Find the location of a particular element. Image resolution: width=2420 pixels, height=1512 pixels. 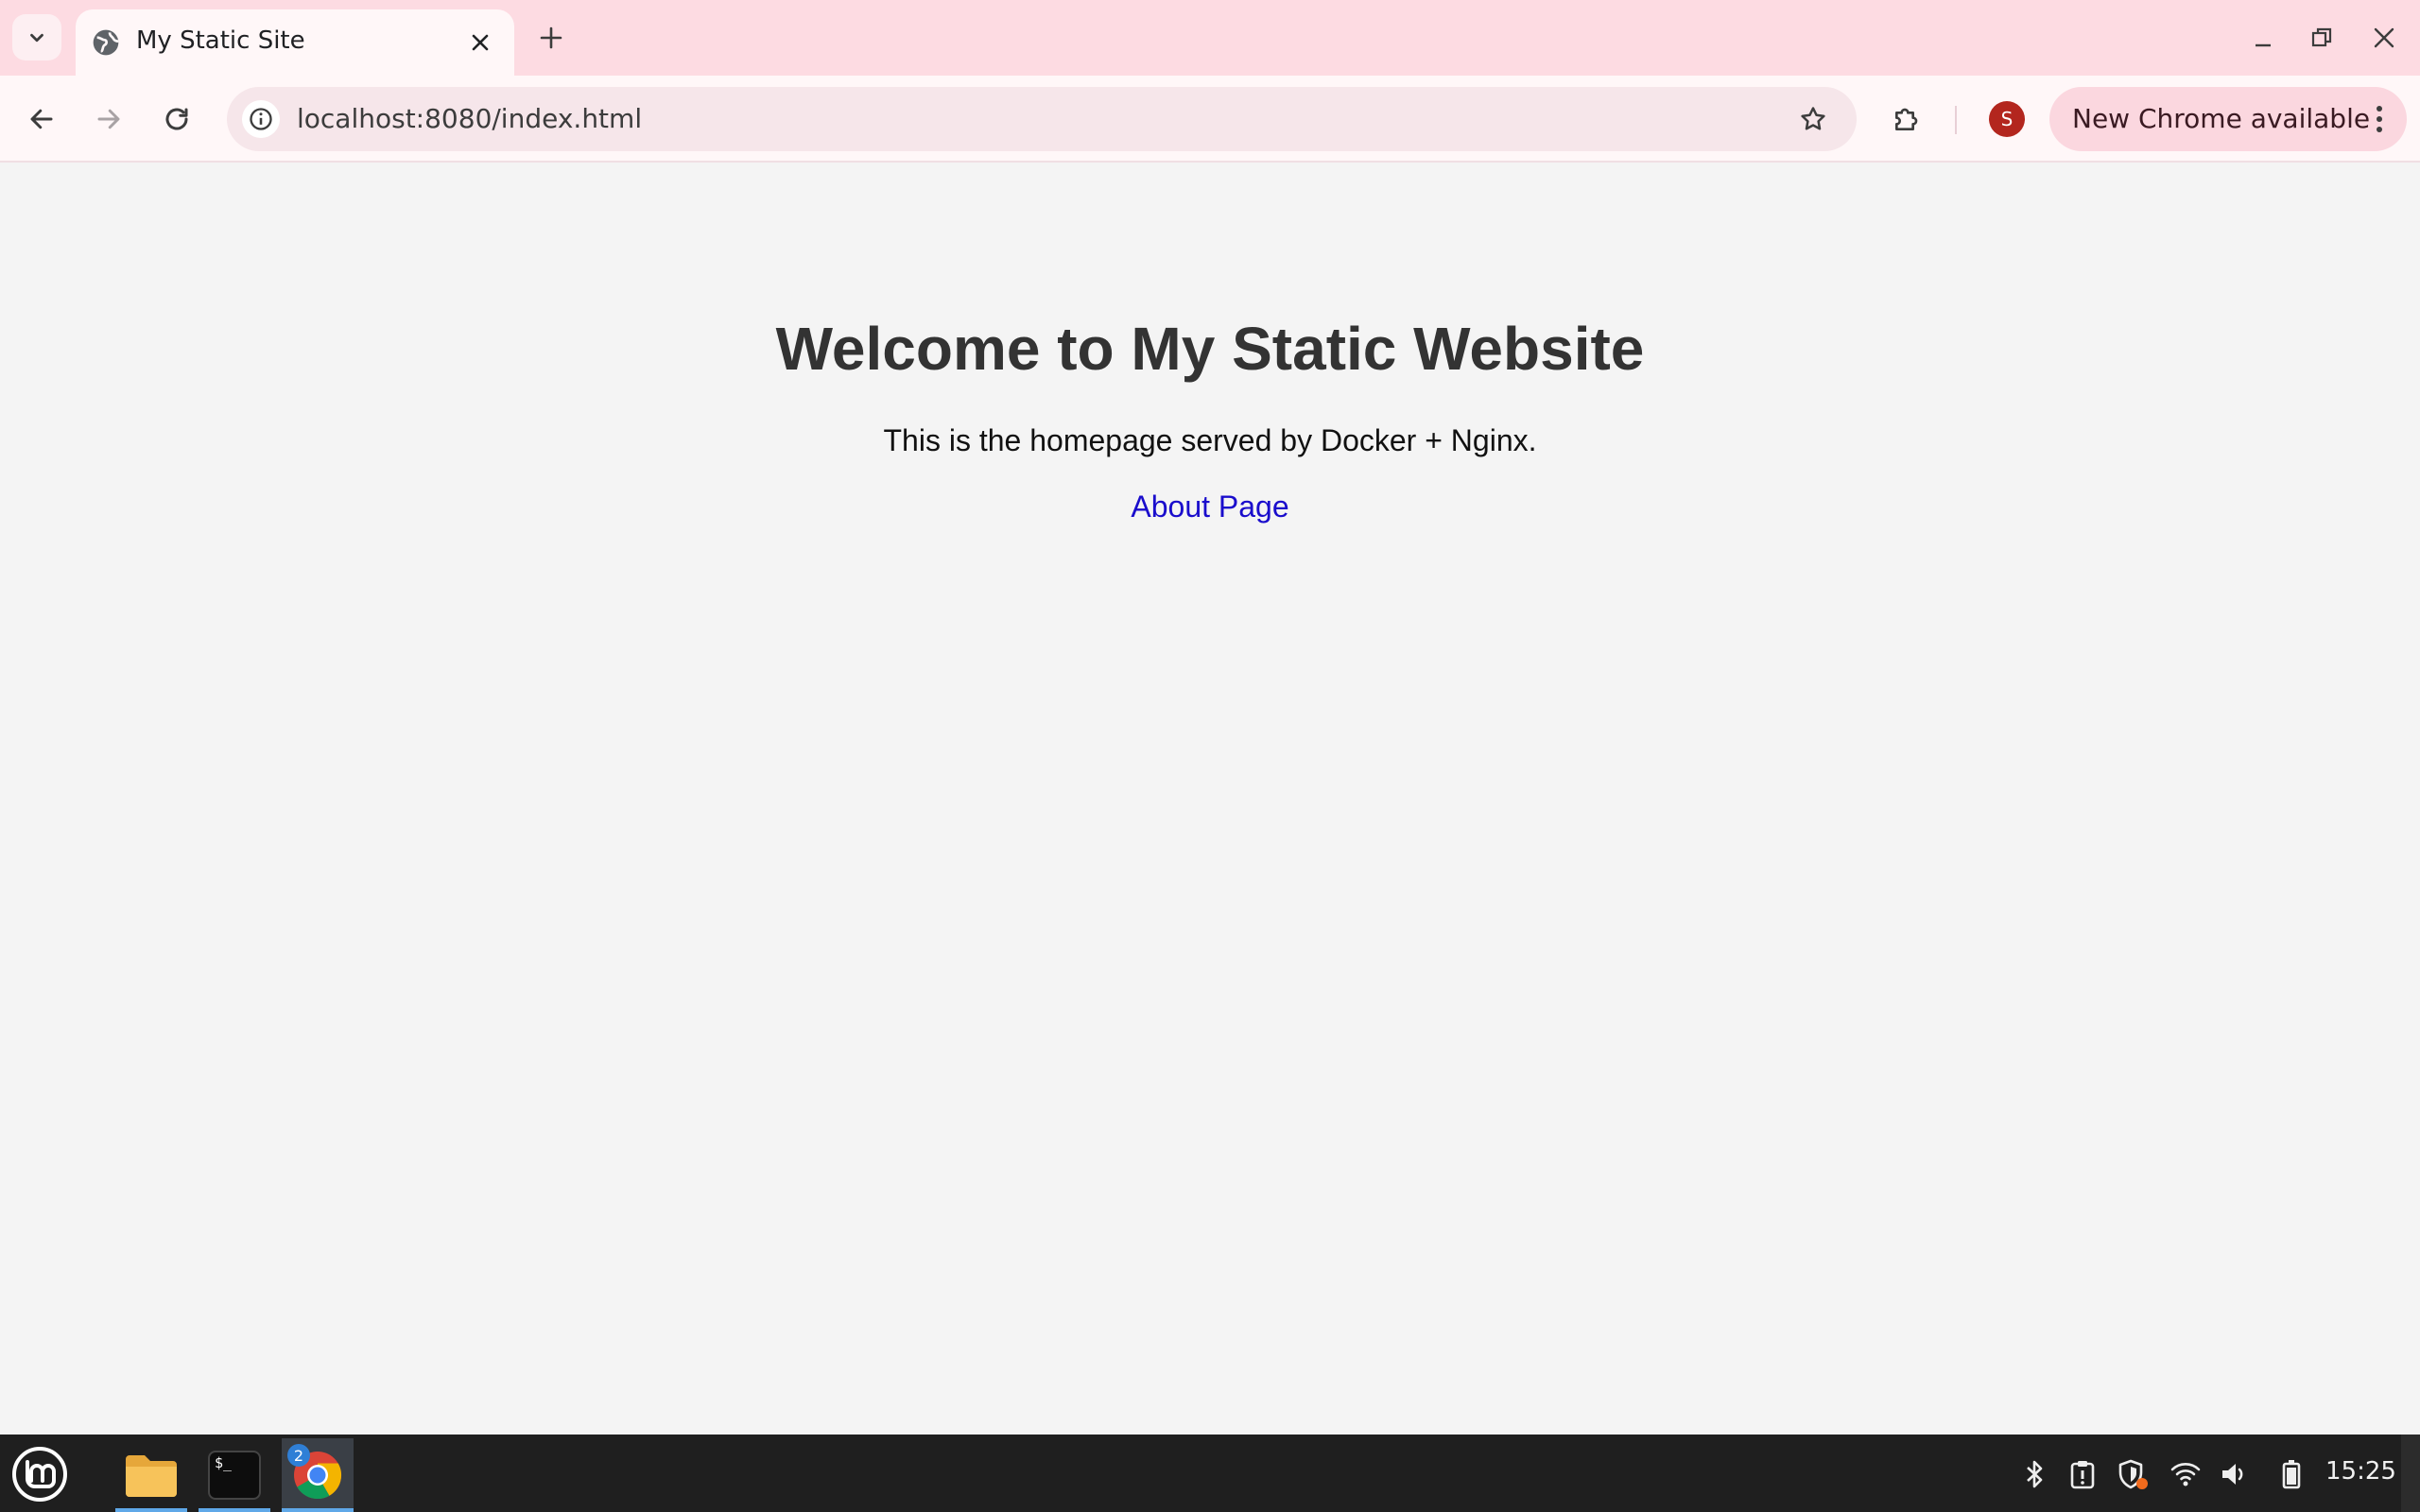

reload-button is located at coordinates (177, 119).